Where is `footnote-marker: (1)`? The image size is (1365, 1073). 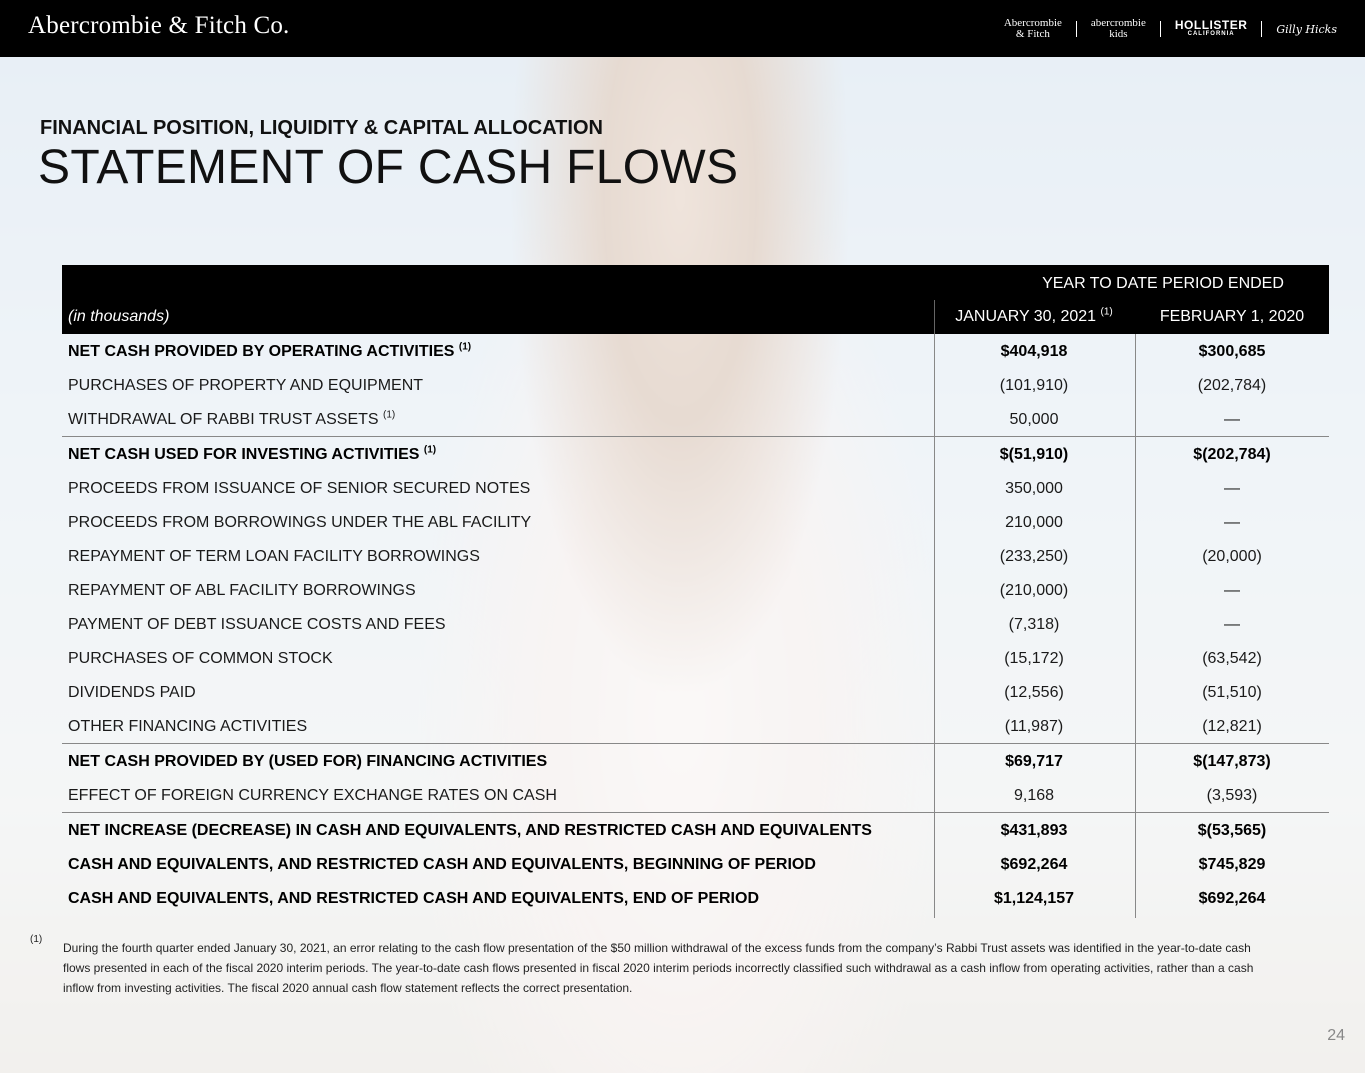 footnote-marker: (1) is located at coordinates (36, 939).